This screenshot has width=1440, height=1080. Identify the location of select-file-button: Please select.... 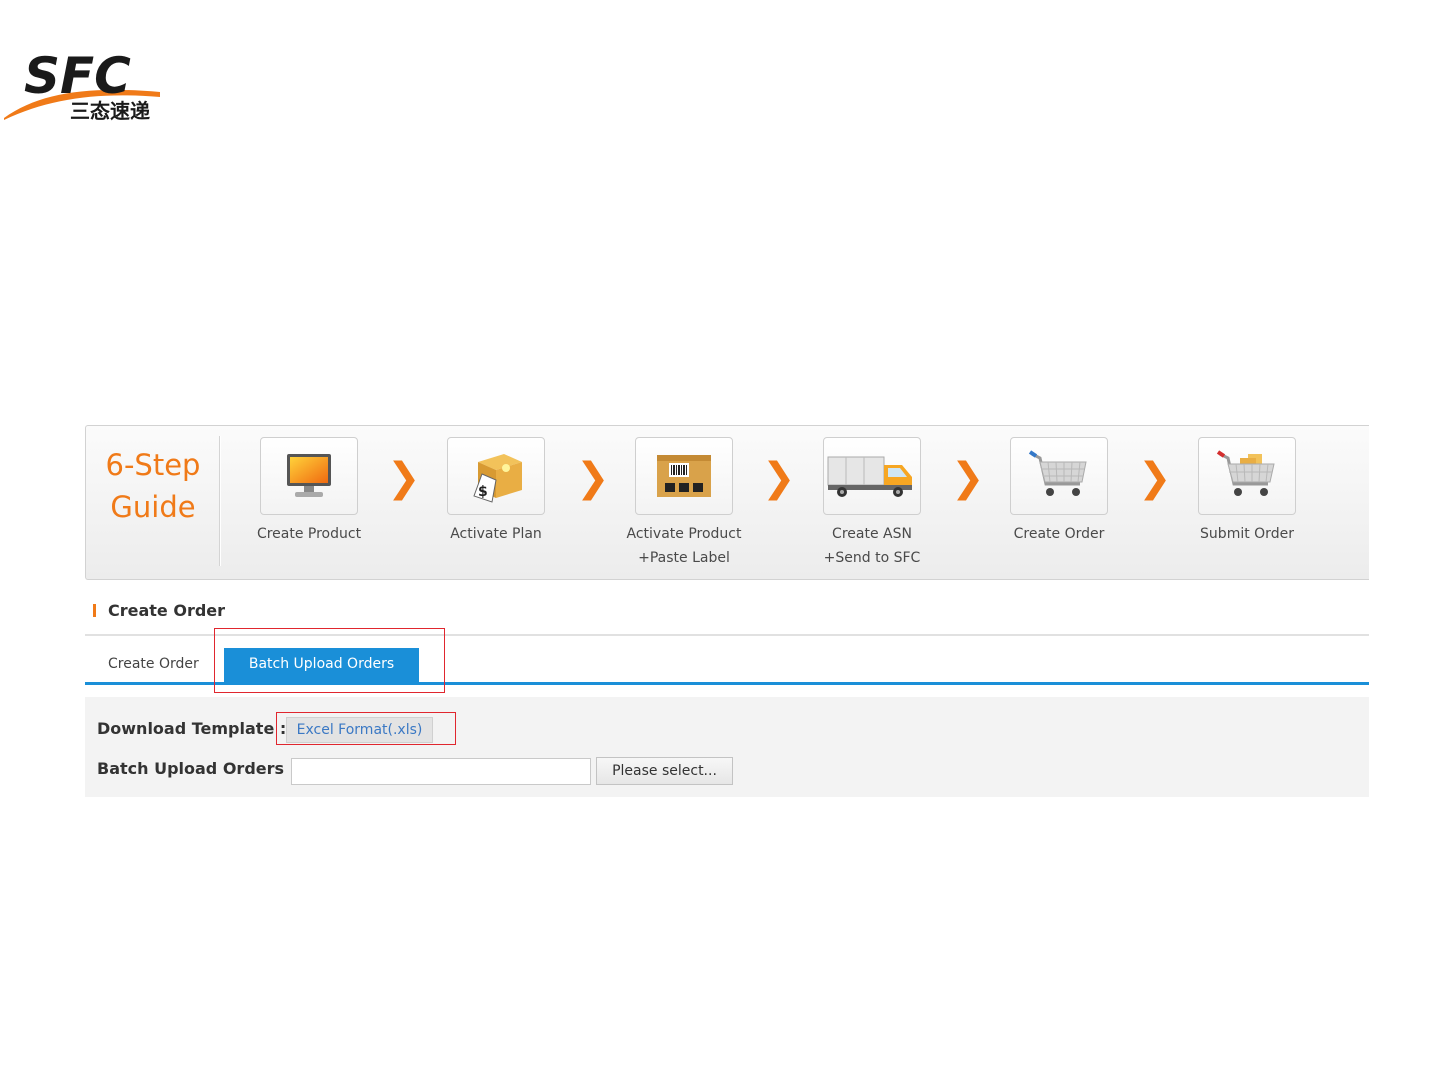
(664, 771).